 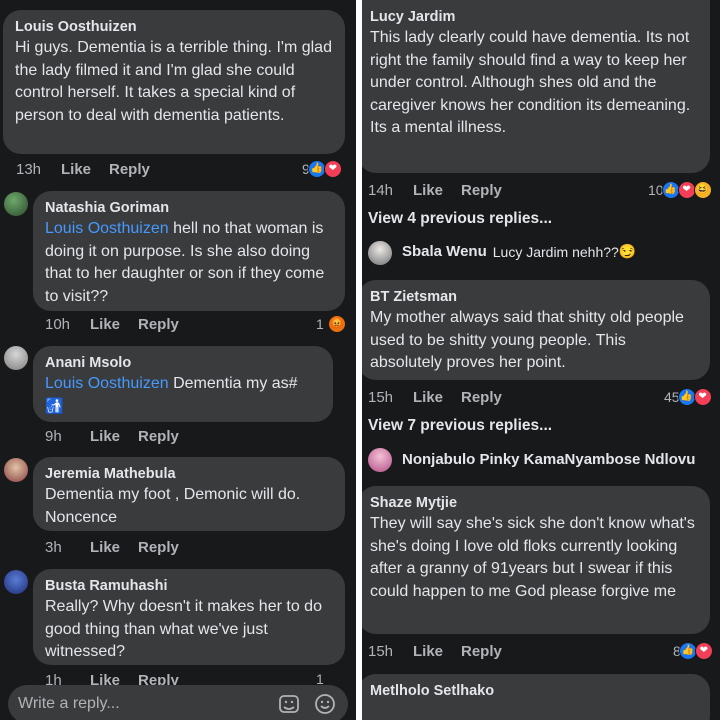 I want to click on comment-actions: 10h Like Reply, so click(x=112, y=325).